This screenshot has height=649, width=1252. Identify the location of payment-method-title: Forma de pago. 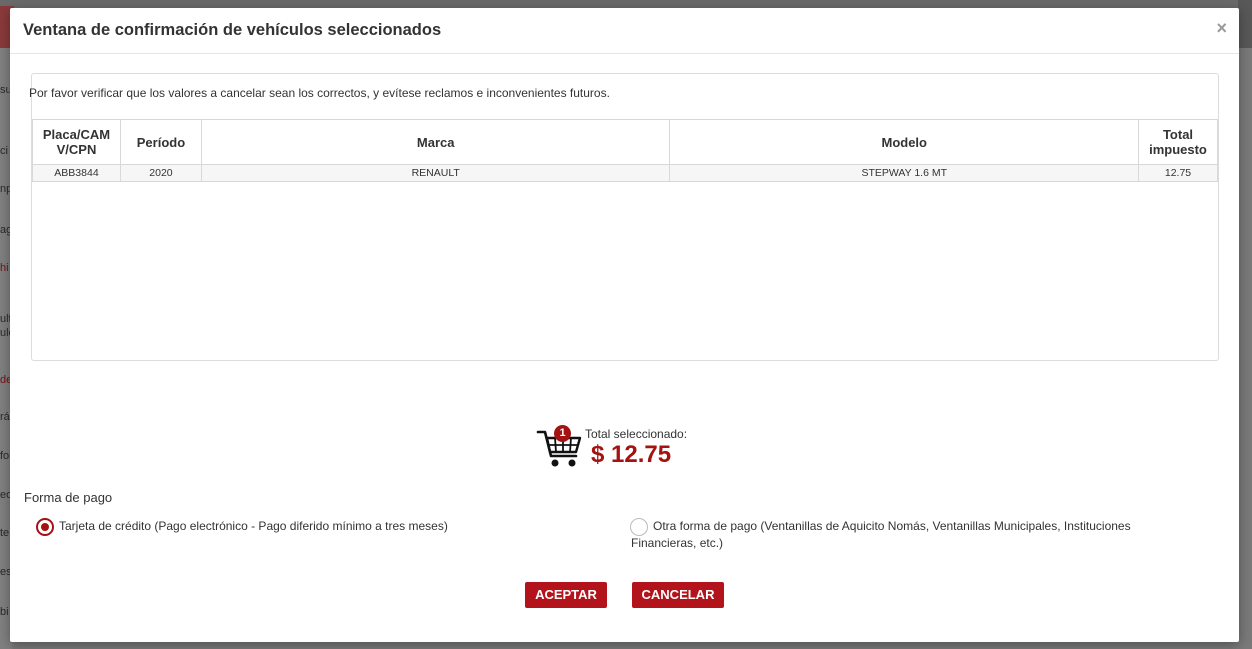
(68, 497).